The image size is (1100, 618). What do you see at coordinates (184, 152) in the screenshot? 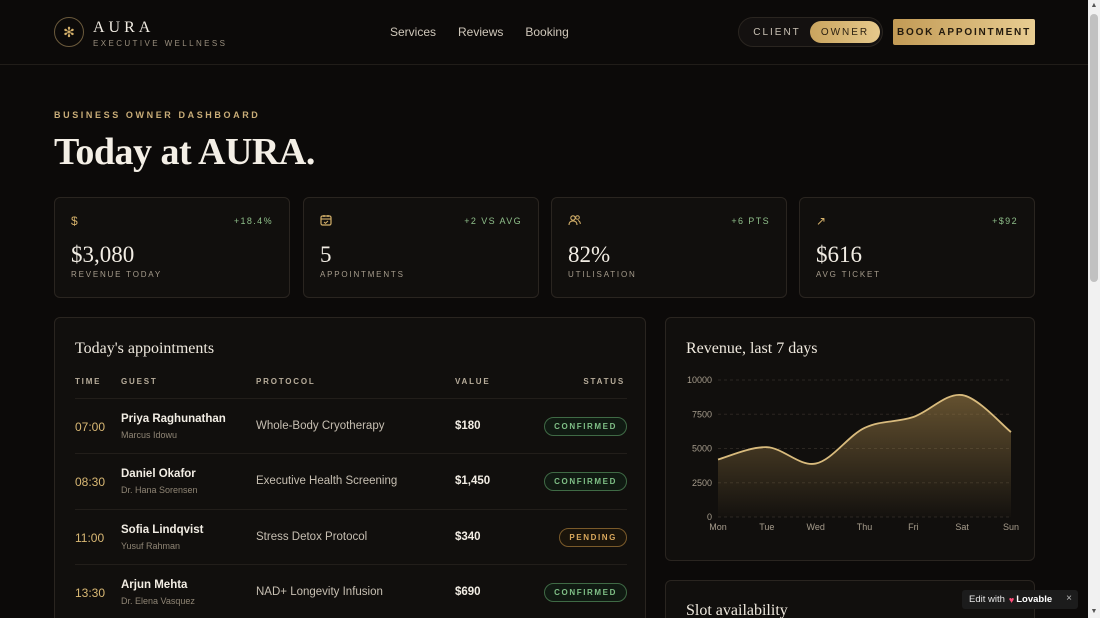
I see `page-title: Today at AURA.` at bounding box center [184, 152].